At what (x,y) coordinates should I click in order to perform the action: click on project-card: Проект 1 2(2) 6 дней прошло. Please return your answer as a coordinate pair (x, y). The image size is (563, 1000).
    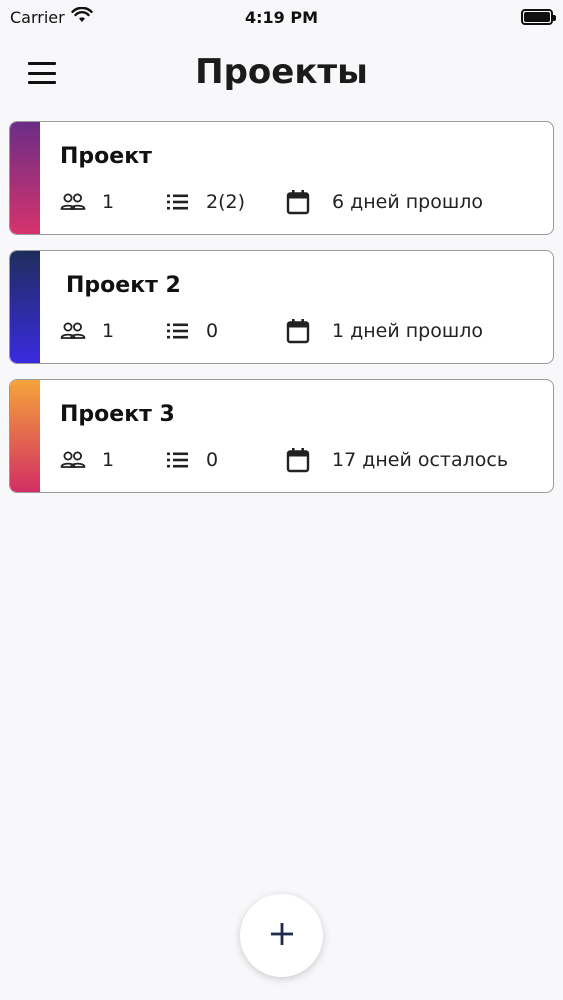
    Looking at the image, I should click on (281, 178).